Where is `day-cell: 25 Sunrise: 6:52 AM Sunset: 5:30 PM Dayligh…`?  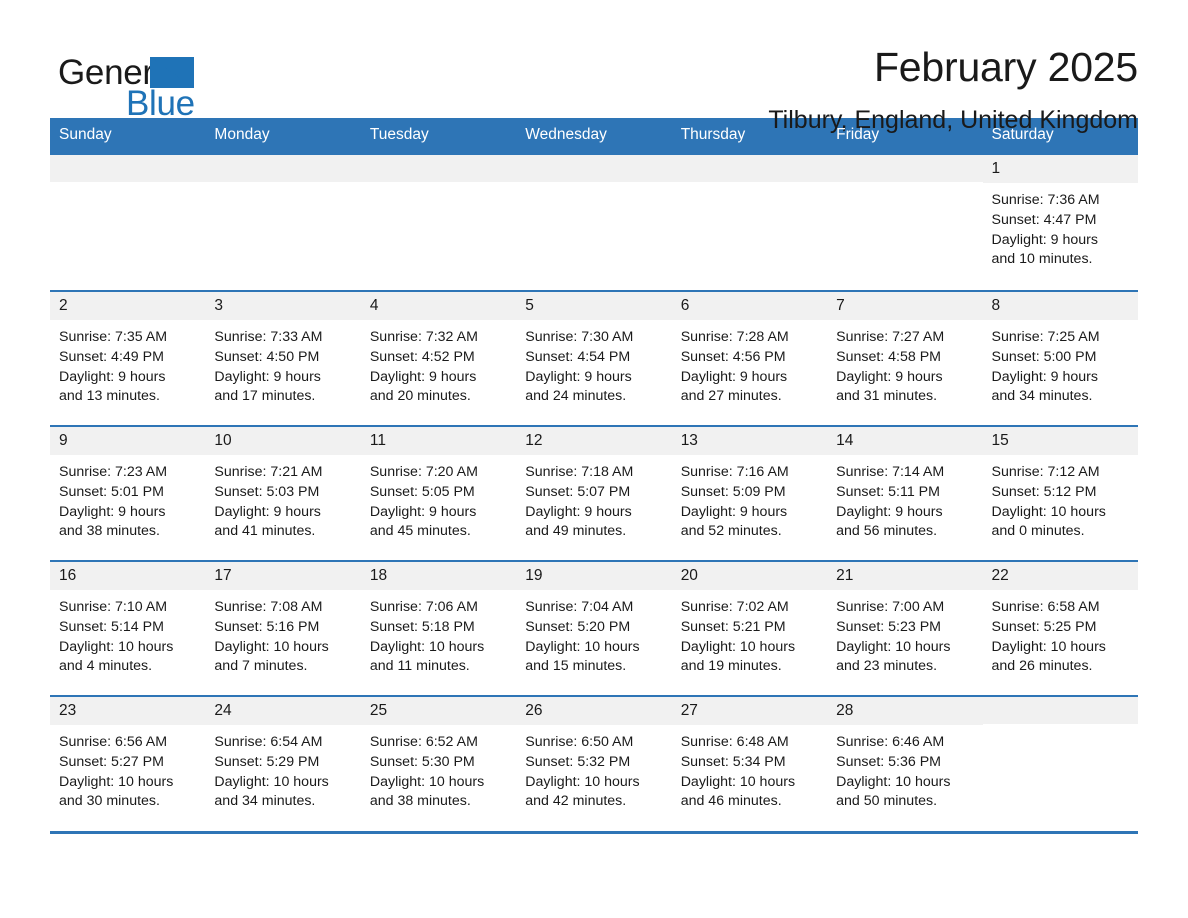
day-cell: 25 Sunrise: 6:52 AM Sunset: 5:30 PM Dayligh… is located at coordinates (438, 763).